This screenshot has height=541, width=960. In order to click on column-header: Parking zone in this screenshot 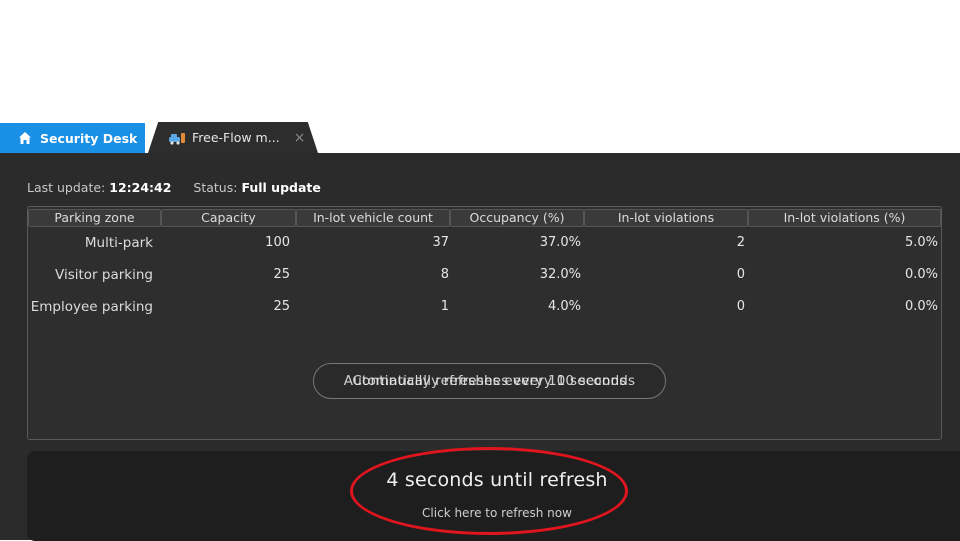, I will do `click(94, 218)`.